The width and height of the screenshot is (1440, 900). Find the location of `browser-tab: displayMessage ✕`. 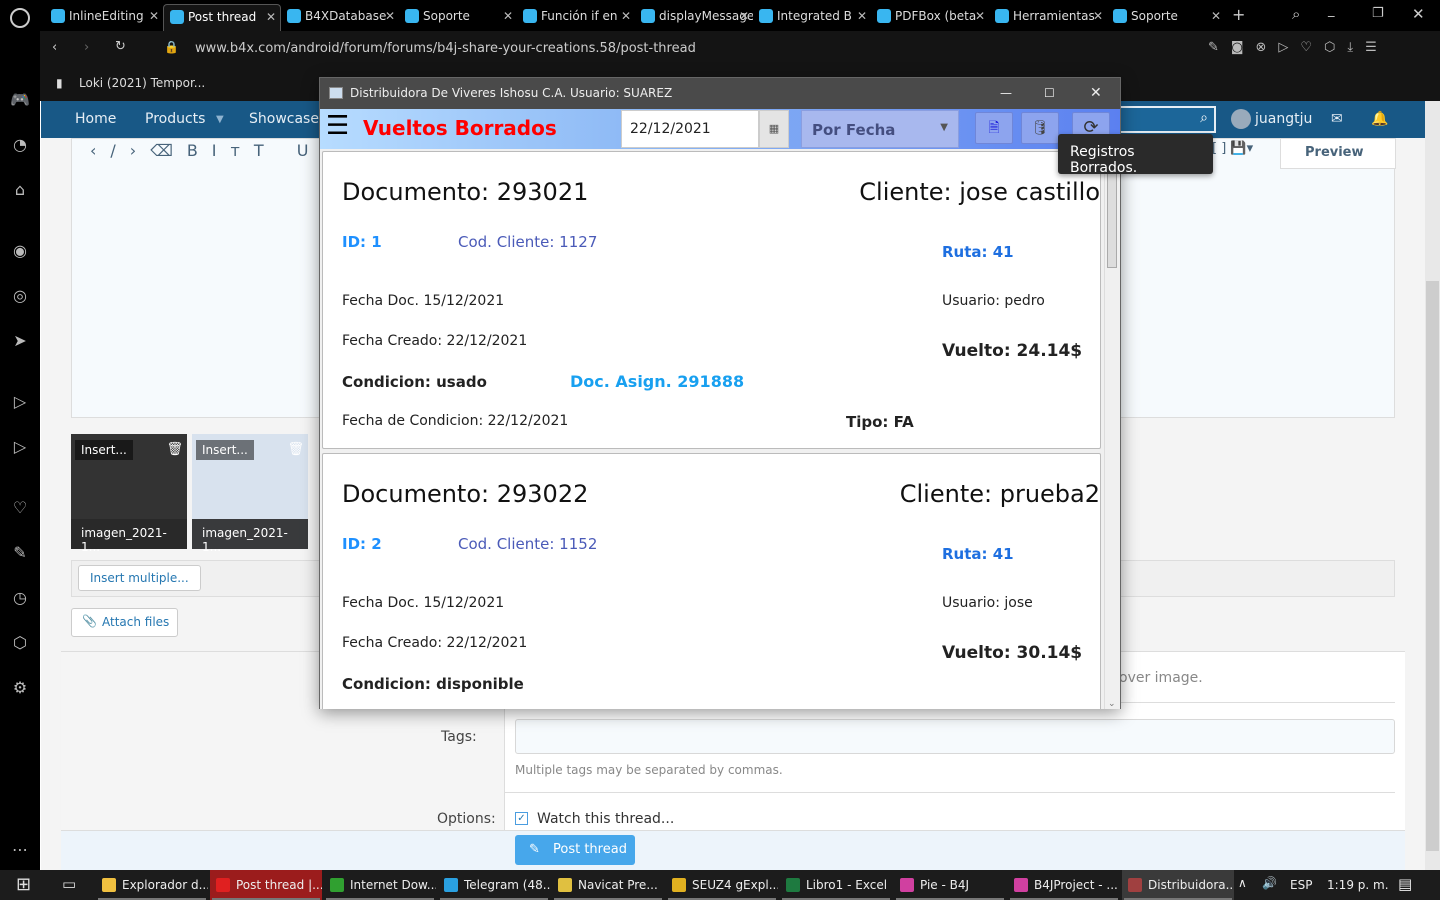

browser-tab: displayMessage ✕ is located at coordinates (694, 17).